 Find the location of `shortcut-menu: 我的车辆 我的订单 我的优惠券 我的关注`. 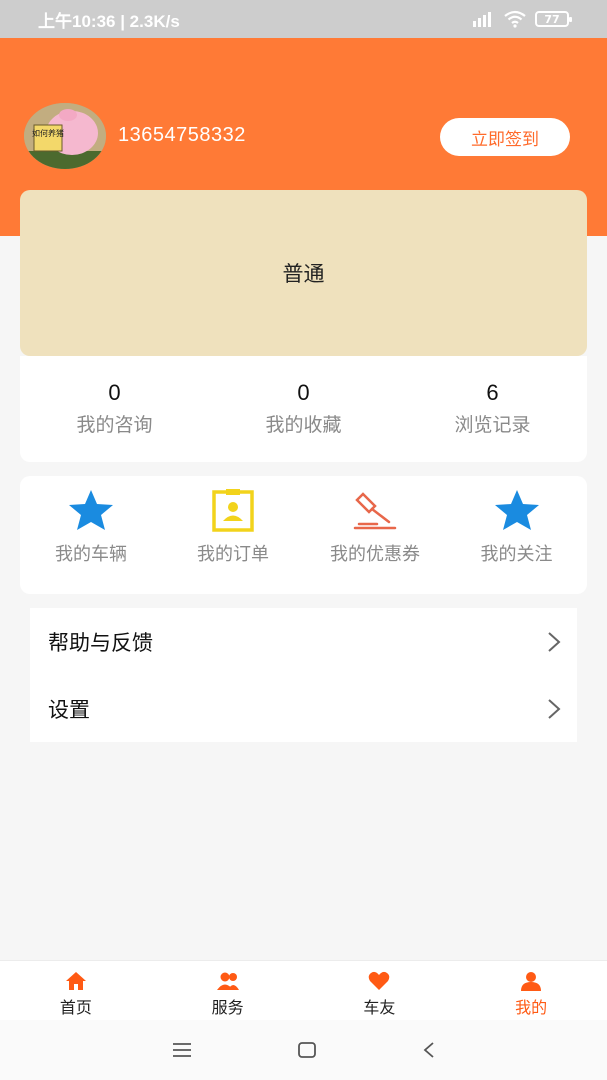

shortcut-menu: 我的车辆 我的订单 我的优惠券 我的关注 is located at coordinates (303, 535).